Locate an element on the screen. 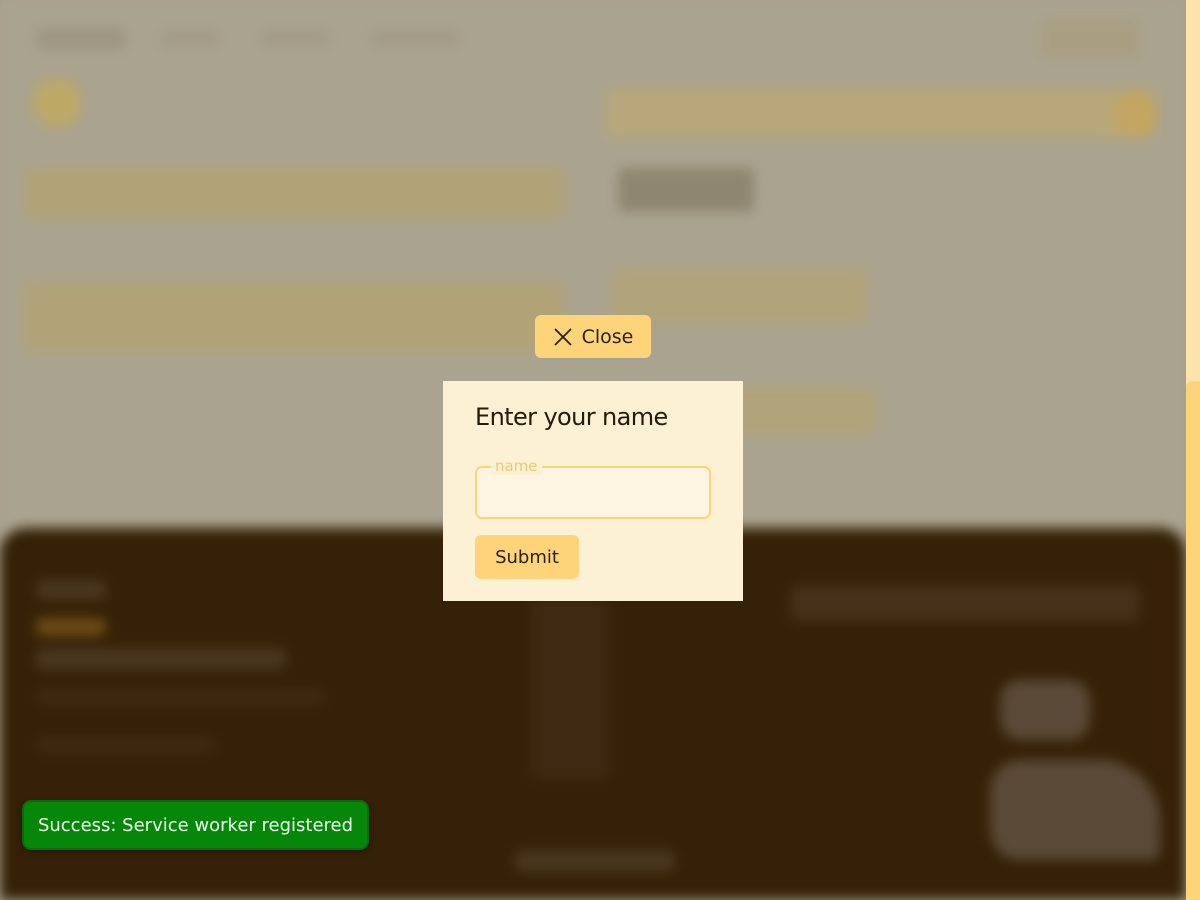 This screenshot has width=1200, height=900. background-search-icon-placeholder is located at coordinates (1135, 115).